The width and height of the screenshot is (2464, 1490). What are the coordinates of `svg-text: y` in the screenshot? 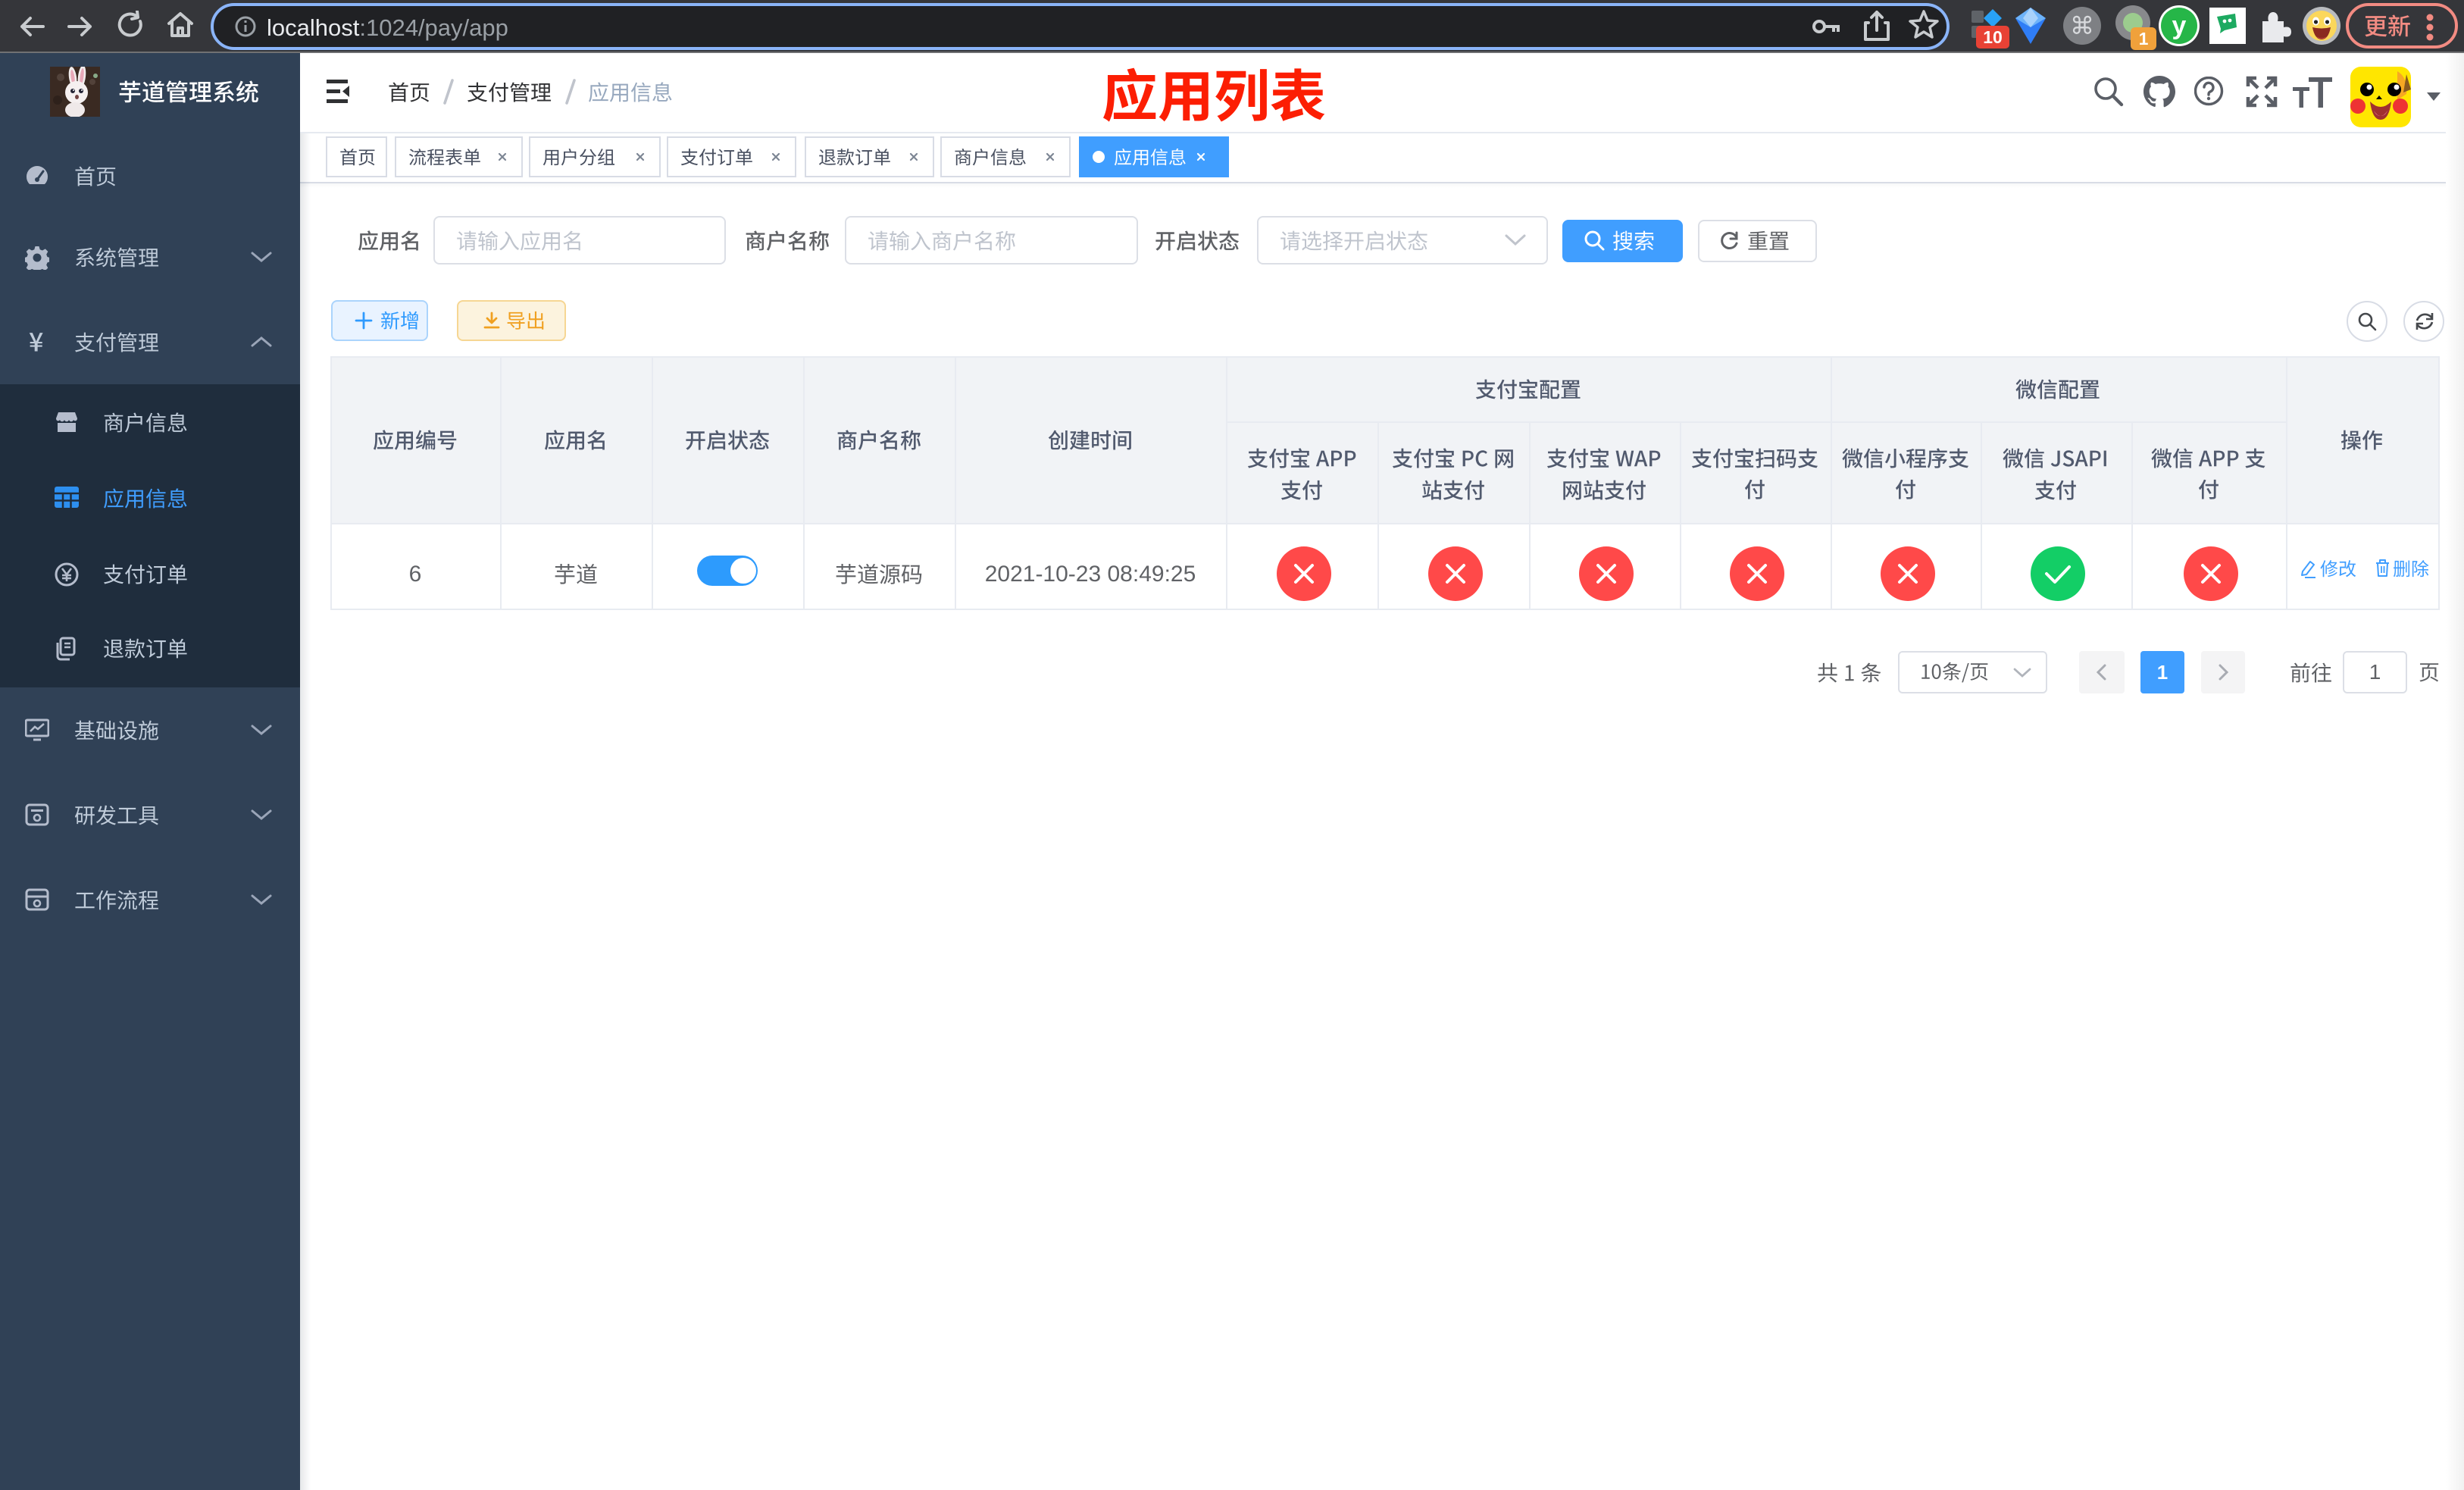 It's located at (2179, 26).